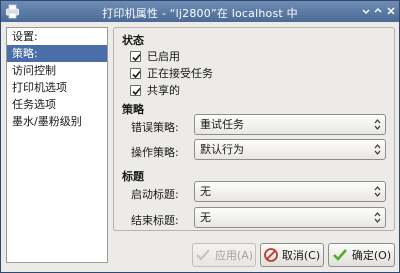 The height and width of the screenshot is (273, 400). I want to click on error-policy-label: 错误策略:, so click(155, 127).